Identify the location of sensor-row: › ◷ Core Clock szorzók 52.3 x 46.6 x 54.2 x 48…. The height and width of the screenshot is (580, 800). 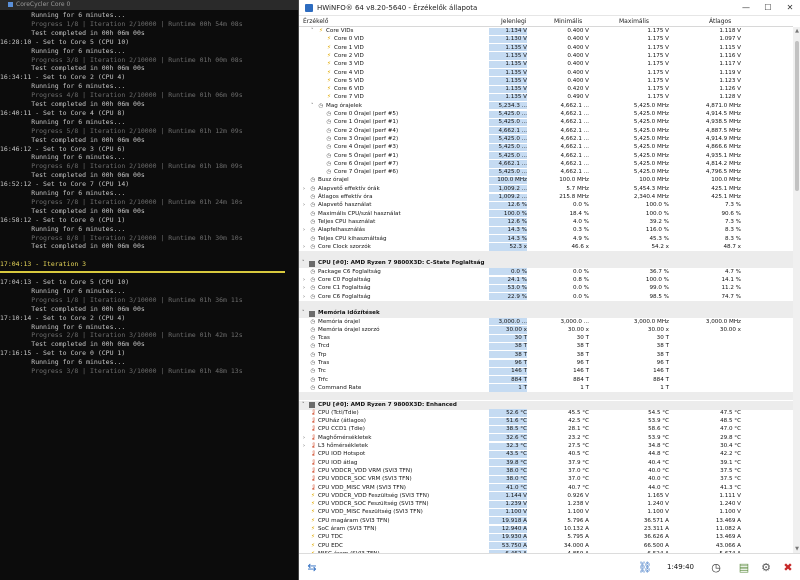
(546, 247).